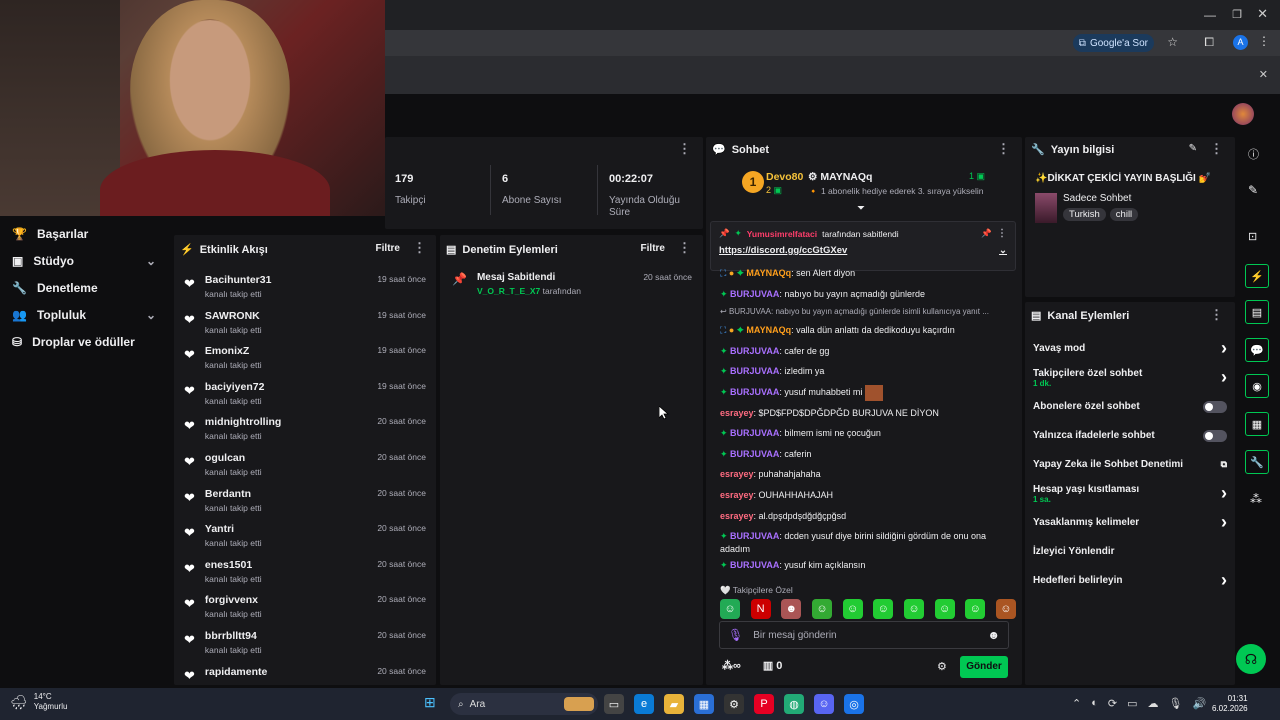 The image size is (1280, 720). Describe the element at coordinates (1130, 377) in the screenshot. I see `channel-action-item: Takipçilere özel sohbet 1 dk. ›` at that location.